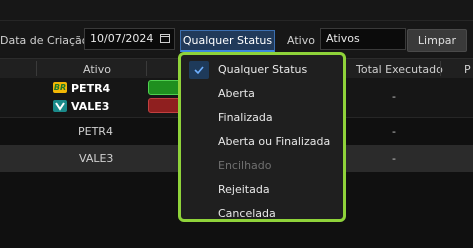  Describe the element at coordinates (44, 40) in the screenshot. I see `date-label: Data de Criação` at that location.